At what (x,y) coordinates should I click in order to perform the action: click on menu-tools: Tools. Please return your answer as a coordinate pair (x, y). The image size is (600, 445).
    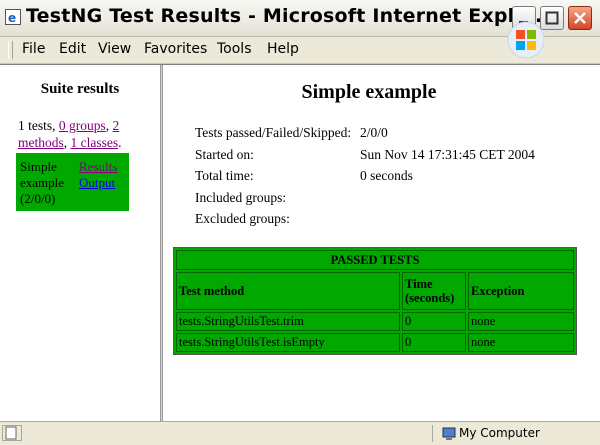
    Looking at the image, I should click on (234, 49).